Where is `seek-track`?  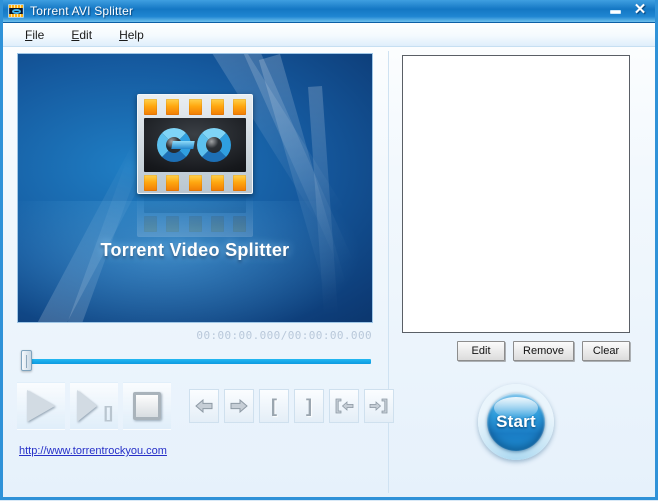
seek-track is located at coordinates (198, 361).